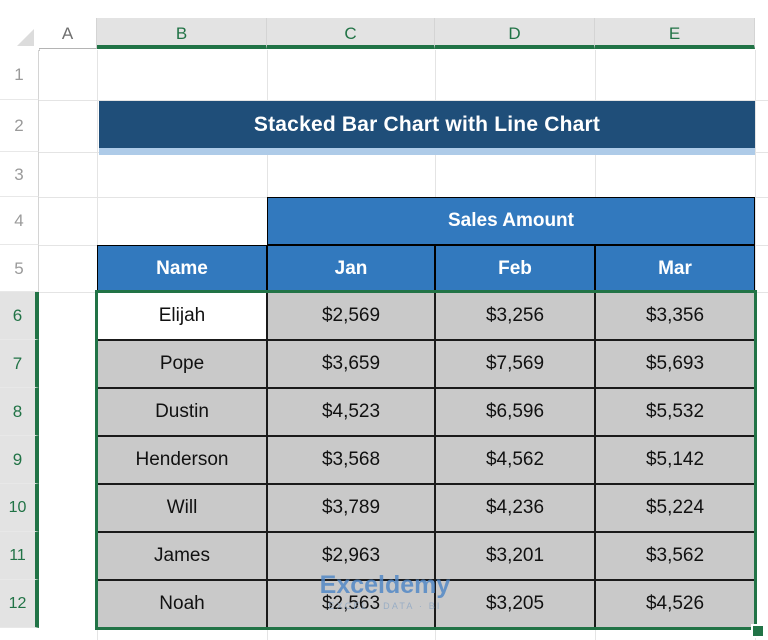 The height and width of the screenshot is (640, 768). I want to click on row-header-5: 5, so click(19, 268).